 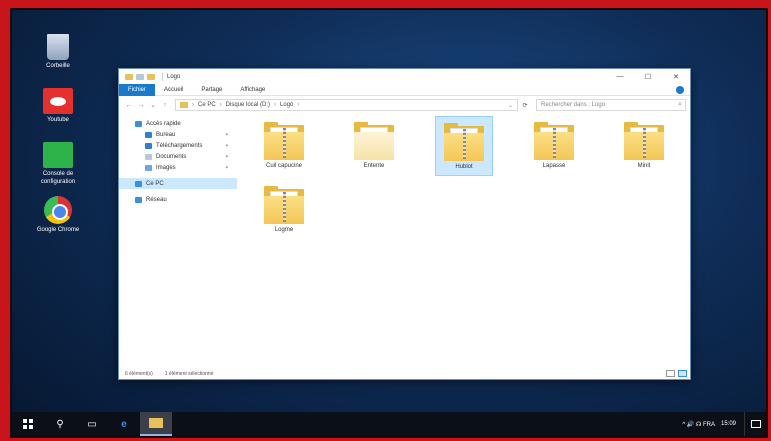 I want to click on new-folder-icon, so click(x=151, y=76).